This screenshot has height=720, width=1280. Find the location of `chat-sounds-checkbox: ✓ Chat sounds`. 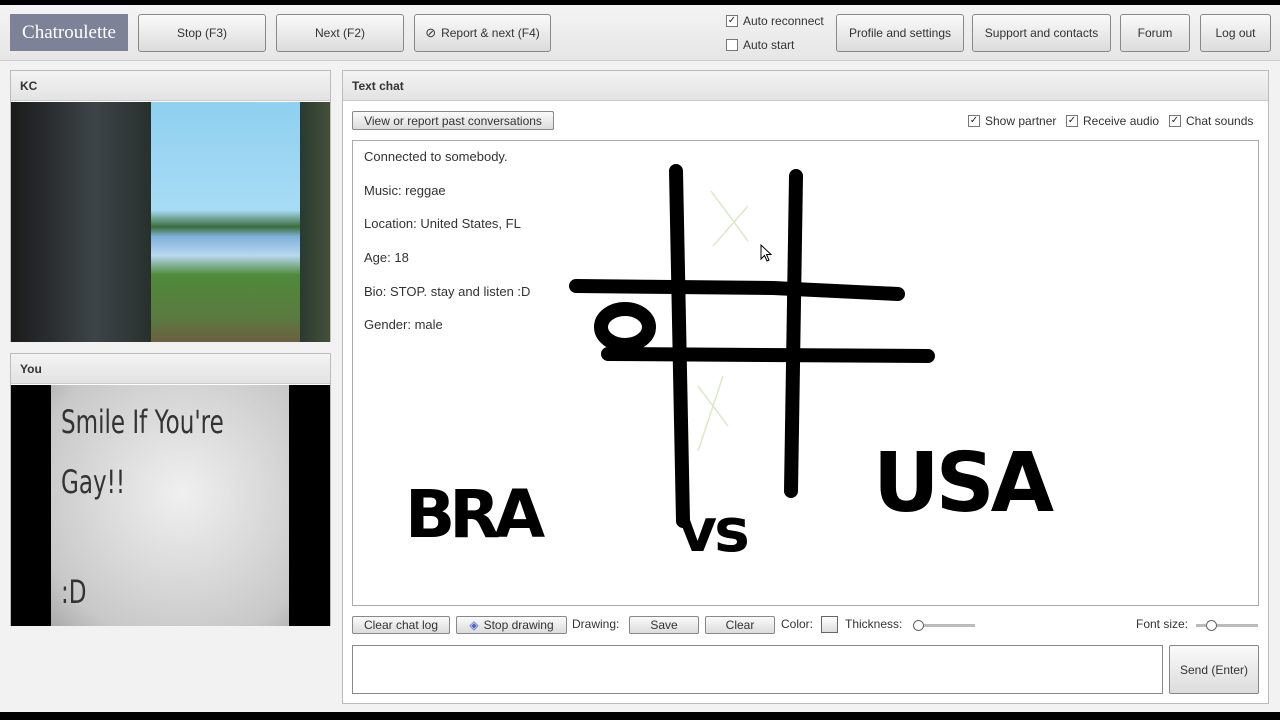

chat-sounds-checkbox: ✓ Chat sounds is located at coordinates (1211, 121).